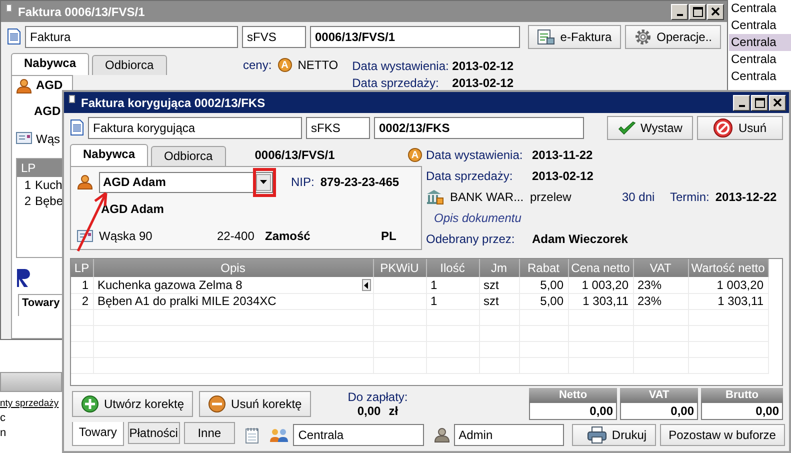 Image resolution: width=791 pixels, height=453 pixels. What do you see at coordinates (318, 65) in the screenshot?
I see `prices-mode: NETTO` at bounding box center [318, 65].